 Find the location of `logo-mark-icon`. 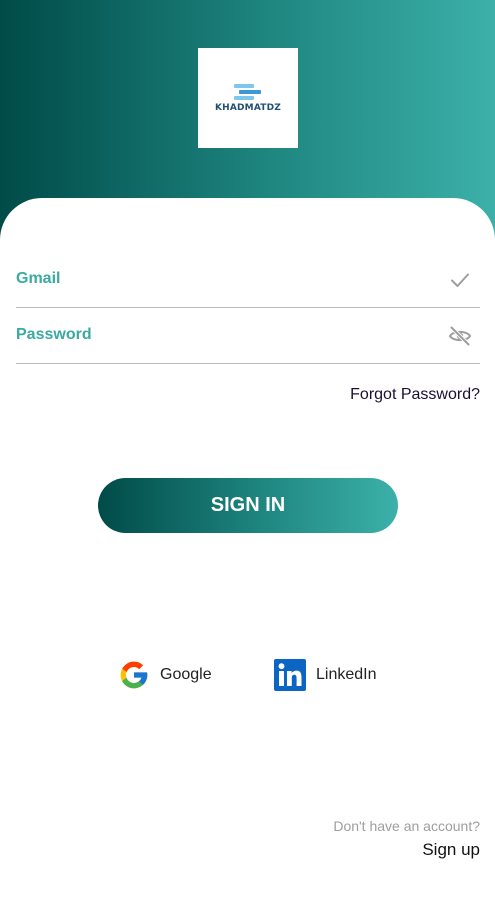

logo-mark-icon is located at coordinates (249, 93).